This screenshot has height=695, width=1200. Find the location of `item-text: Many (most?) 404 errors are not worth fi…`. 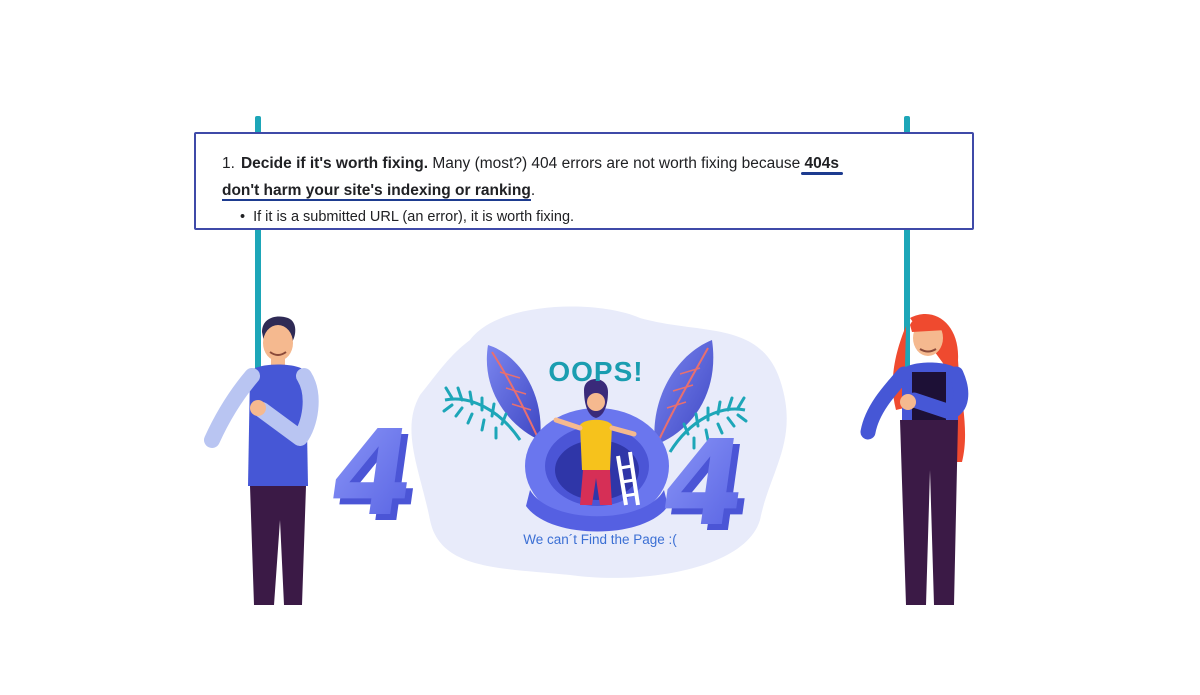

item-text: Many (most?) 404 errors are not worth fi… is located at coordinates (616, 163).